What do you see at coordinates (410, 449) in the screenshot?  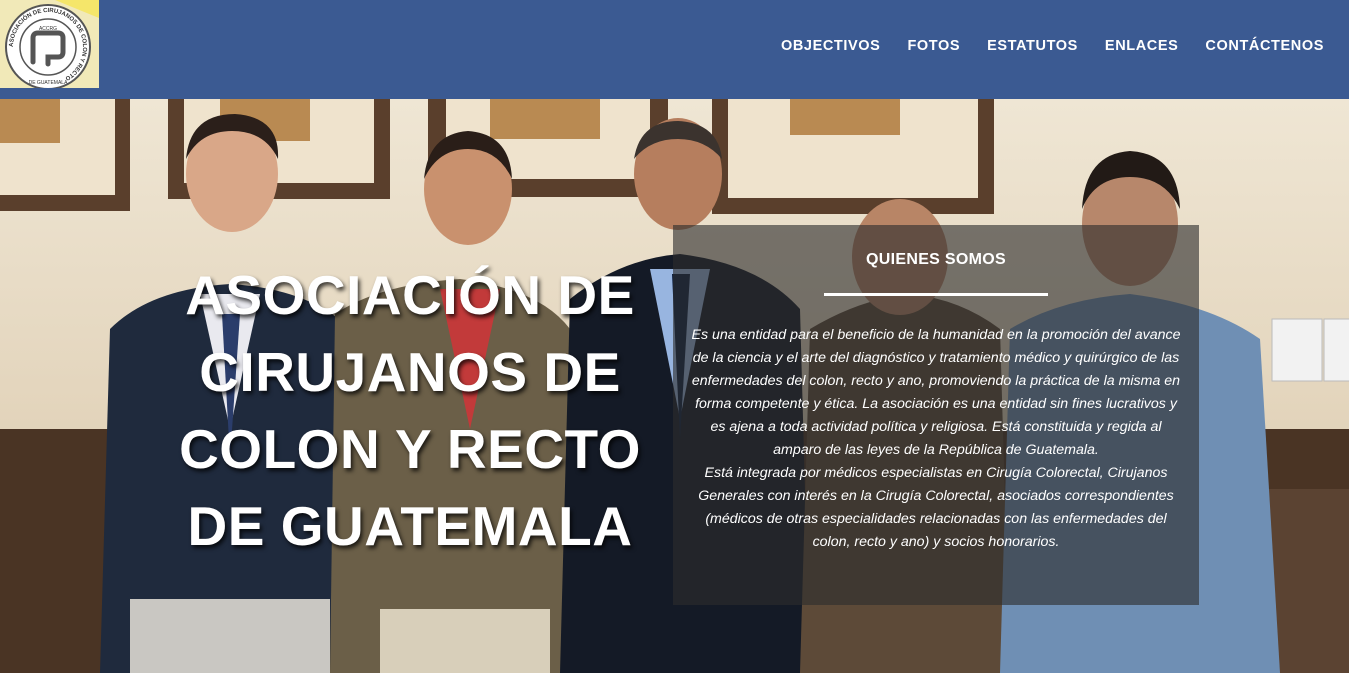 I see `hero-title-line: COLON Y RECTO` at bounding box center [410, 449].